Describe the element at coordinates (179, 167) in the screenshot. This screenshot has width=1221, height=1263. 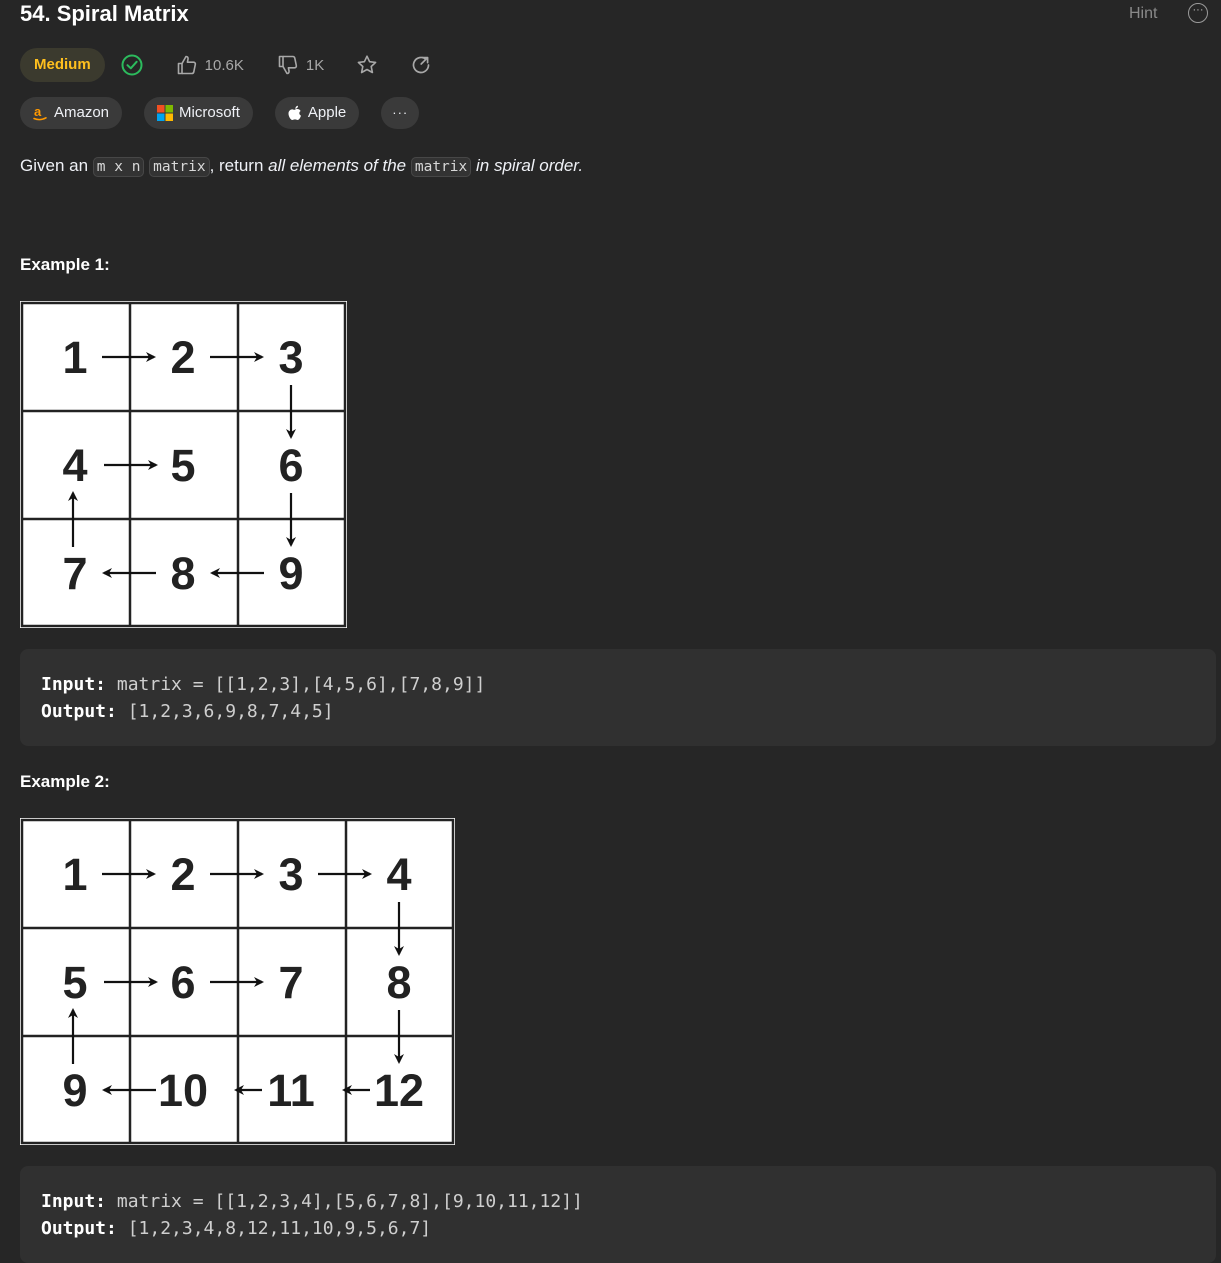
I see `code-matrix: matrix` at that location.